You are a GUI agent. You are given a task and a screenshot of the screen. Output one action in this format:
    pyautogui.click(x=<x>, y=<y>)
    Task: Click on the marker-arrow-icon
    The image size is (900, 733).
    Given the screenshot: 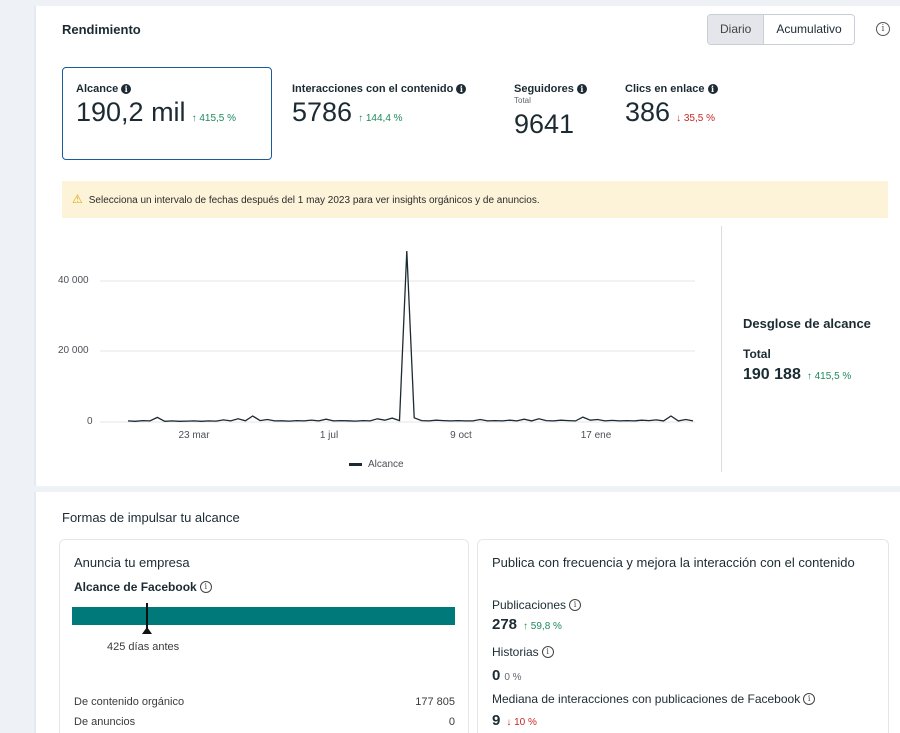 What is the action you would take?
    pyautogui.click(x=147, y=630)
    